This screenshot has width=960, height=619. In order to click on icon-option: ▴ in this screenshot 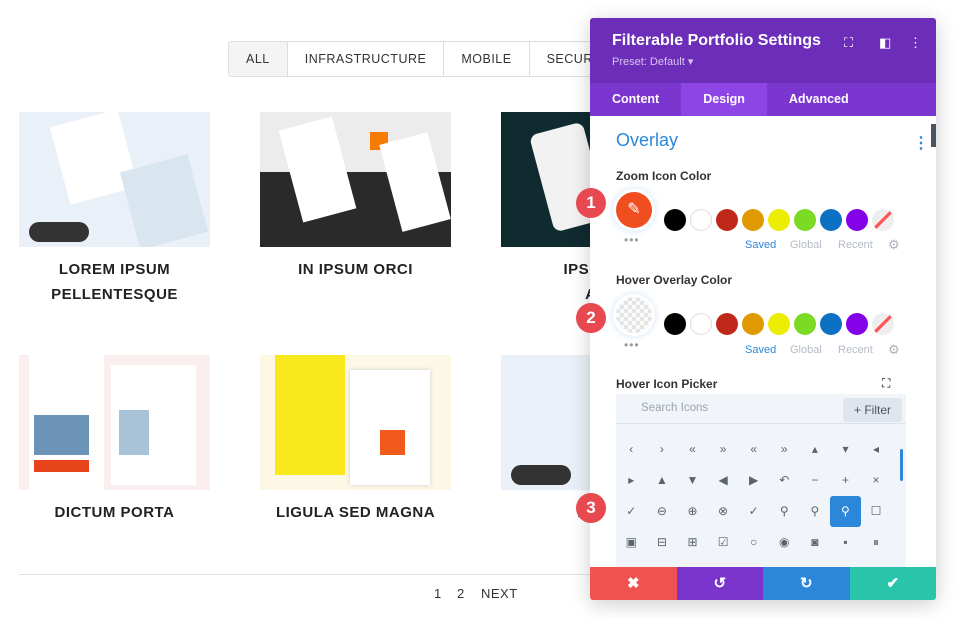, I will do `click(815, 449)`.